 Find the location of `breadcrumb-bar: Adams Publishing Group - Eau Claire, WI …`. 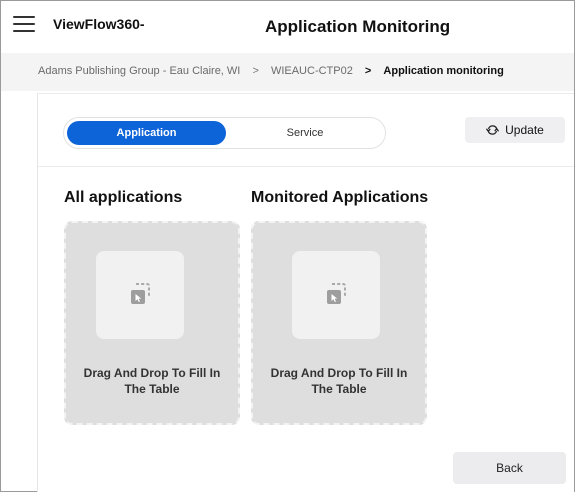

breadcrumb-bar: Adams Publishing Group - Eau Claire, WI … is located at coordinates (287, 72).